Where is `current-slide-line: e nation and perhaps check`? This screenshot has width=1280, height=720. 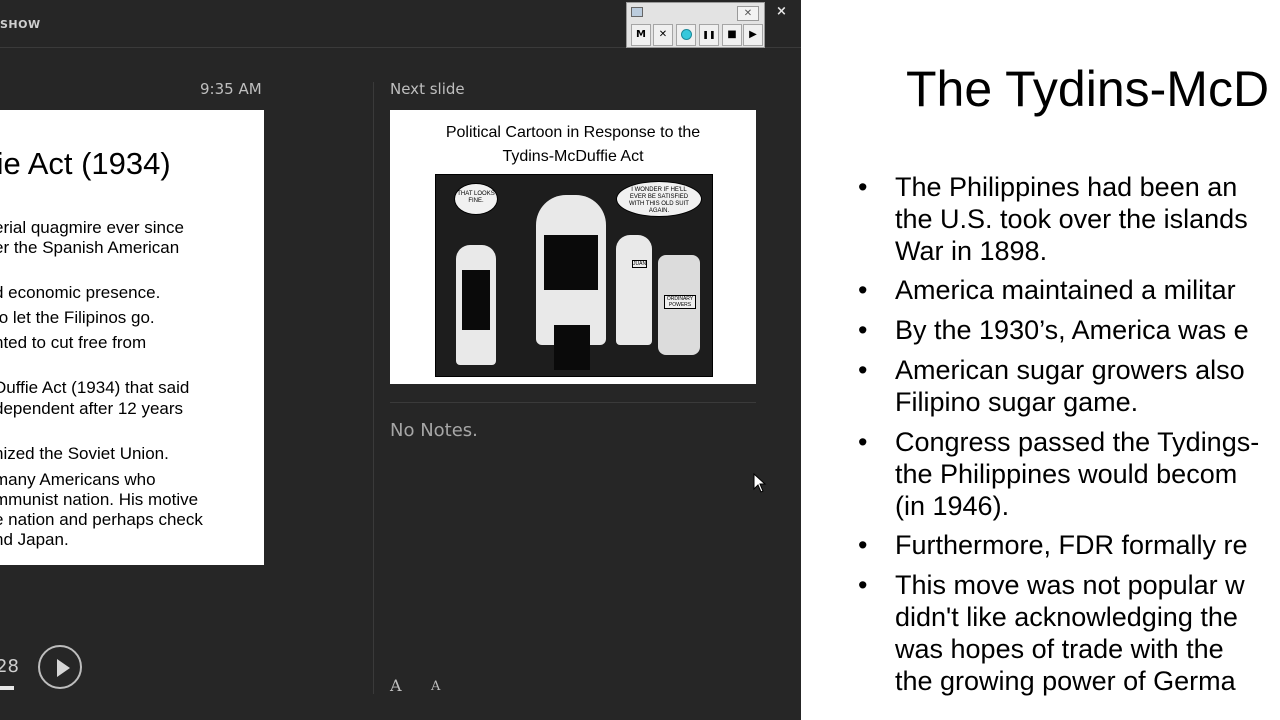
current-slide-line: e nation and perhaps check is located at coordinates (101, 519).